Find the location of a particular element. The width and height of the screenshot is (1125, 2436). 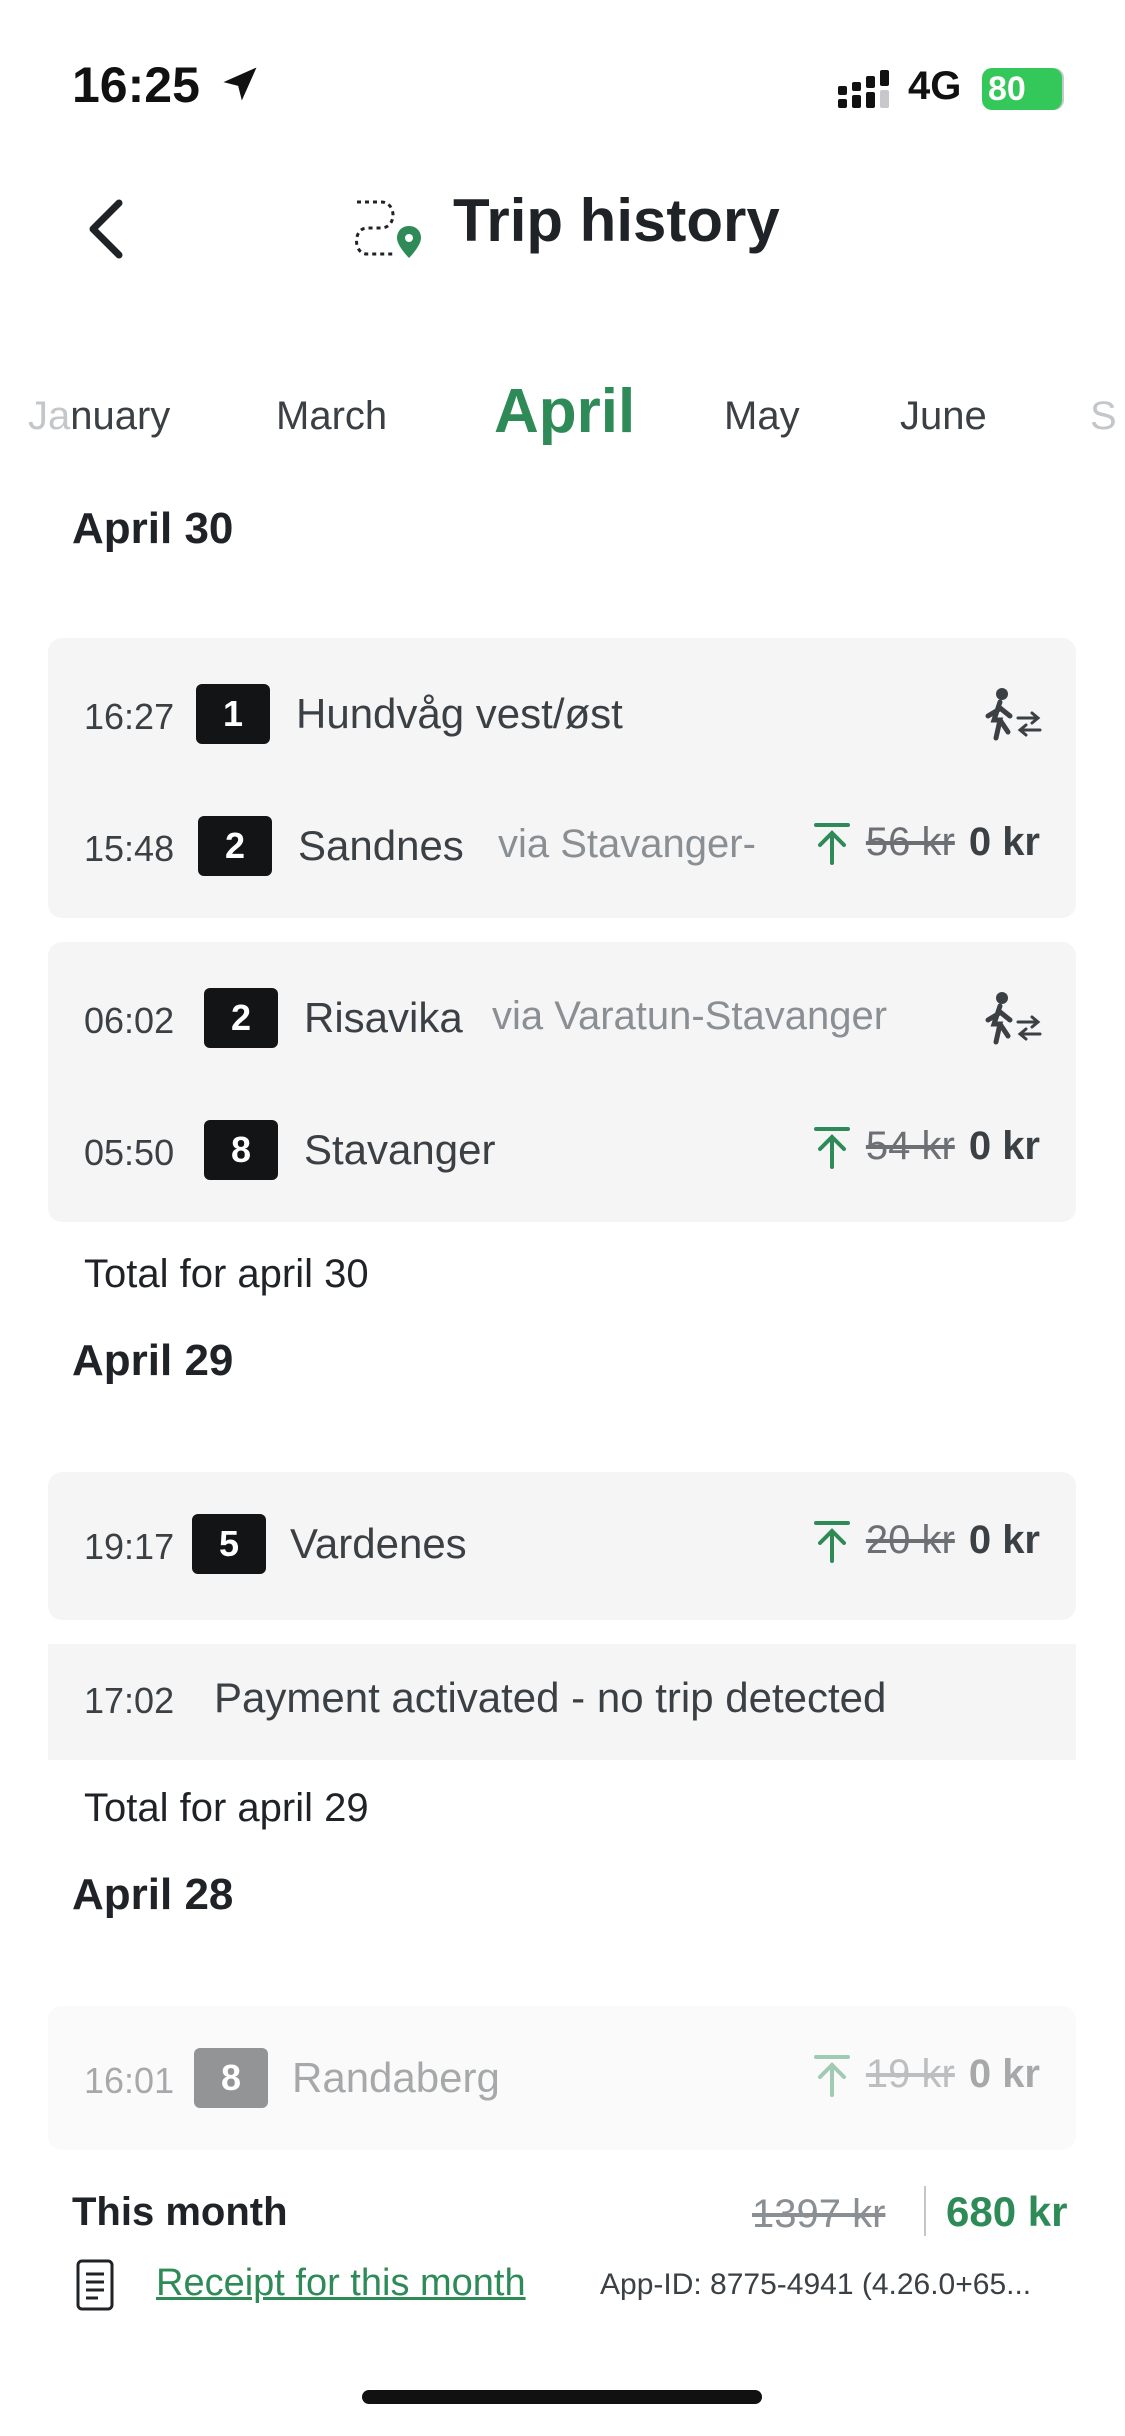

day-title: April 28 is located at coordinates (153, 1894).